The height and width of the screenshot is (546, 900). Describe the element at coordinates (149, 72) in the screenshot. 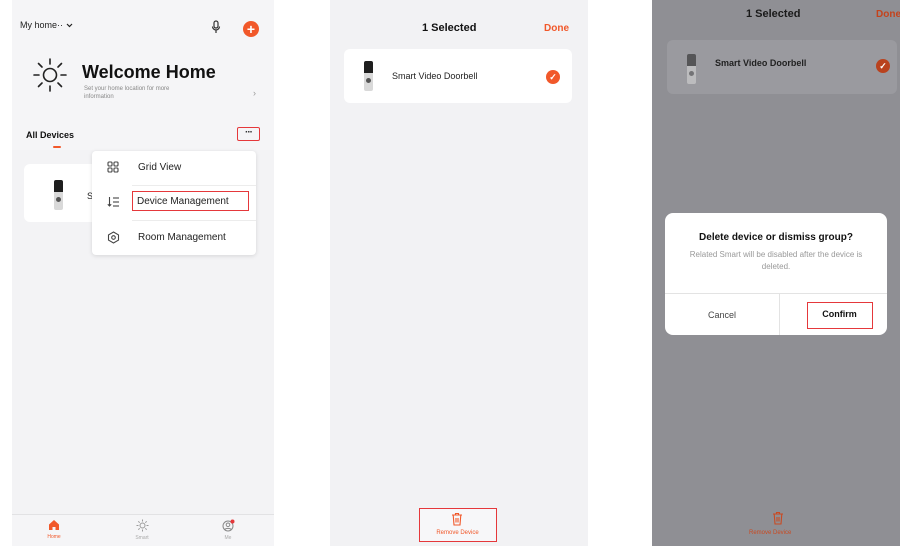

I see `welcome-title: Welcome Home` at that location.